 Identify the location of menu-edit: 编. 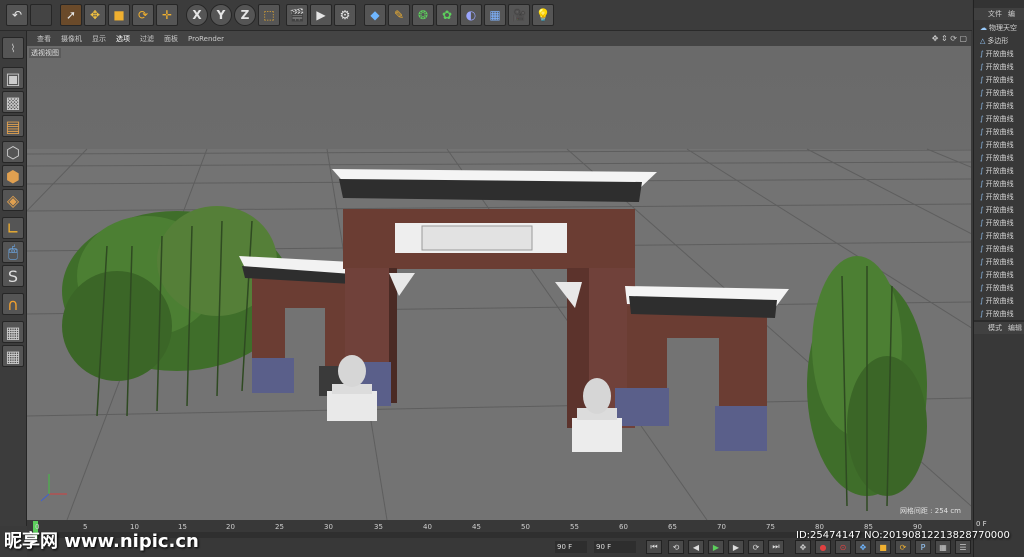
(1011, 14).